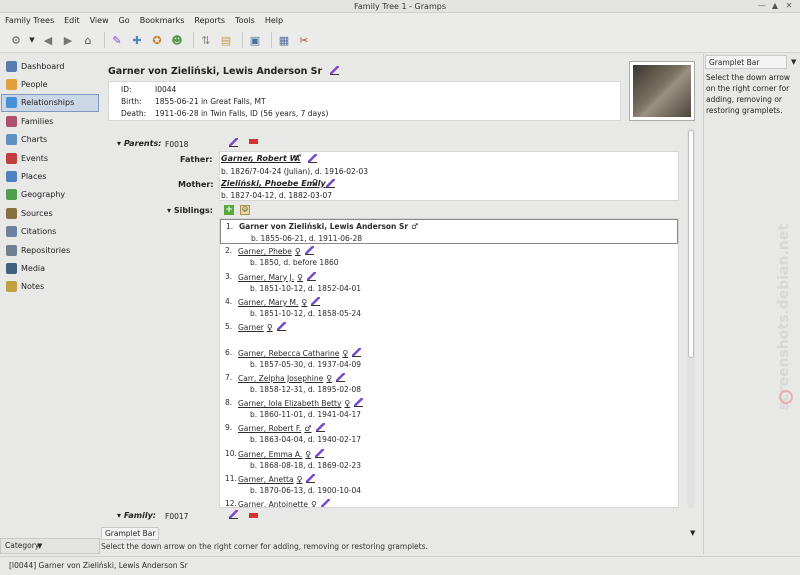 This screenshot has width=800, height=575. What do you see at coordinates (50, 140) in the screenshot?
I see `sidebar-item-charts: Charts` at bounding box center [50, 140].